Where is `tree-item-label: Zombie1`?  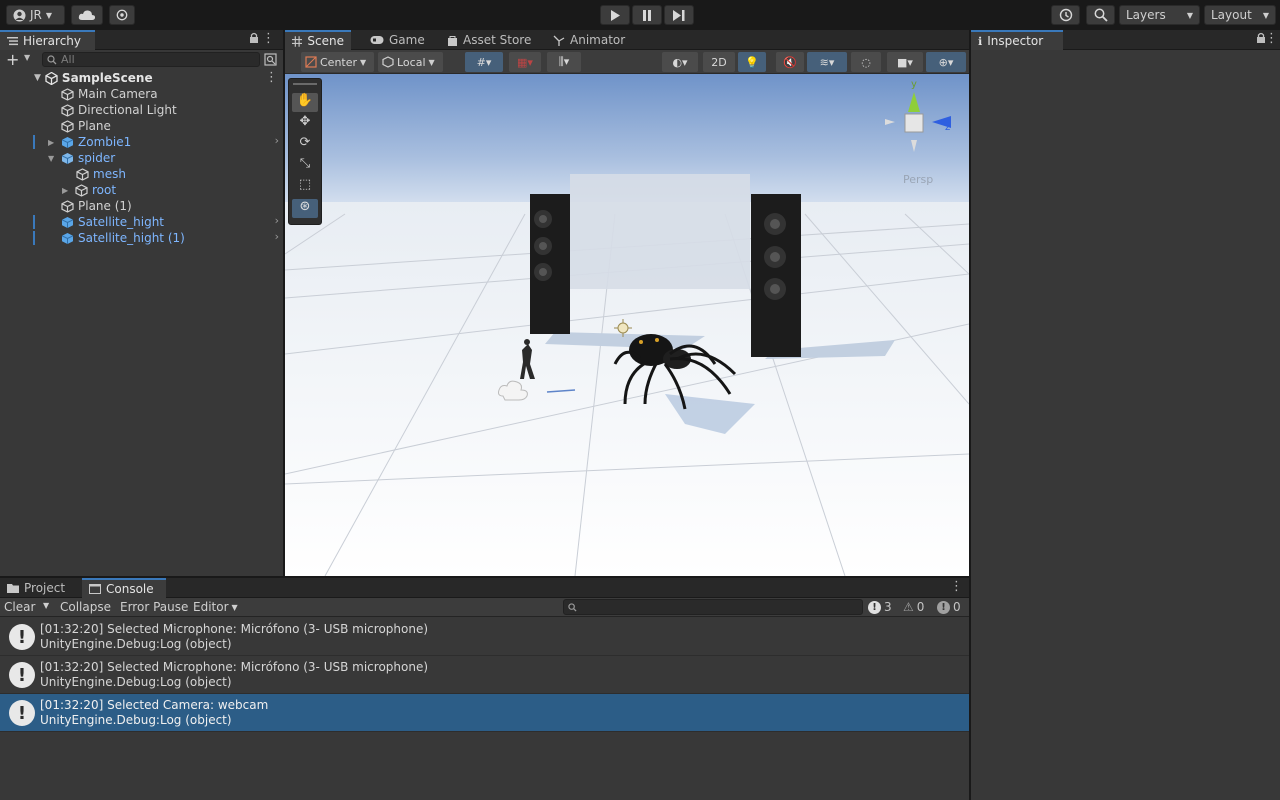 tree-item-label: Zombie1 is located at coordinates (105, 142).